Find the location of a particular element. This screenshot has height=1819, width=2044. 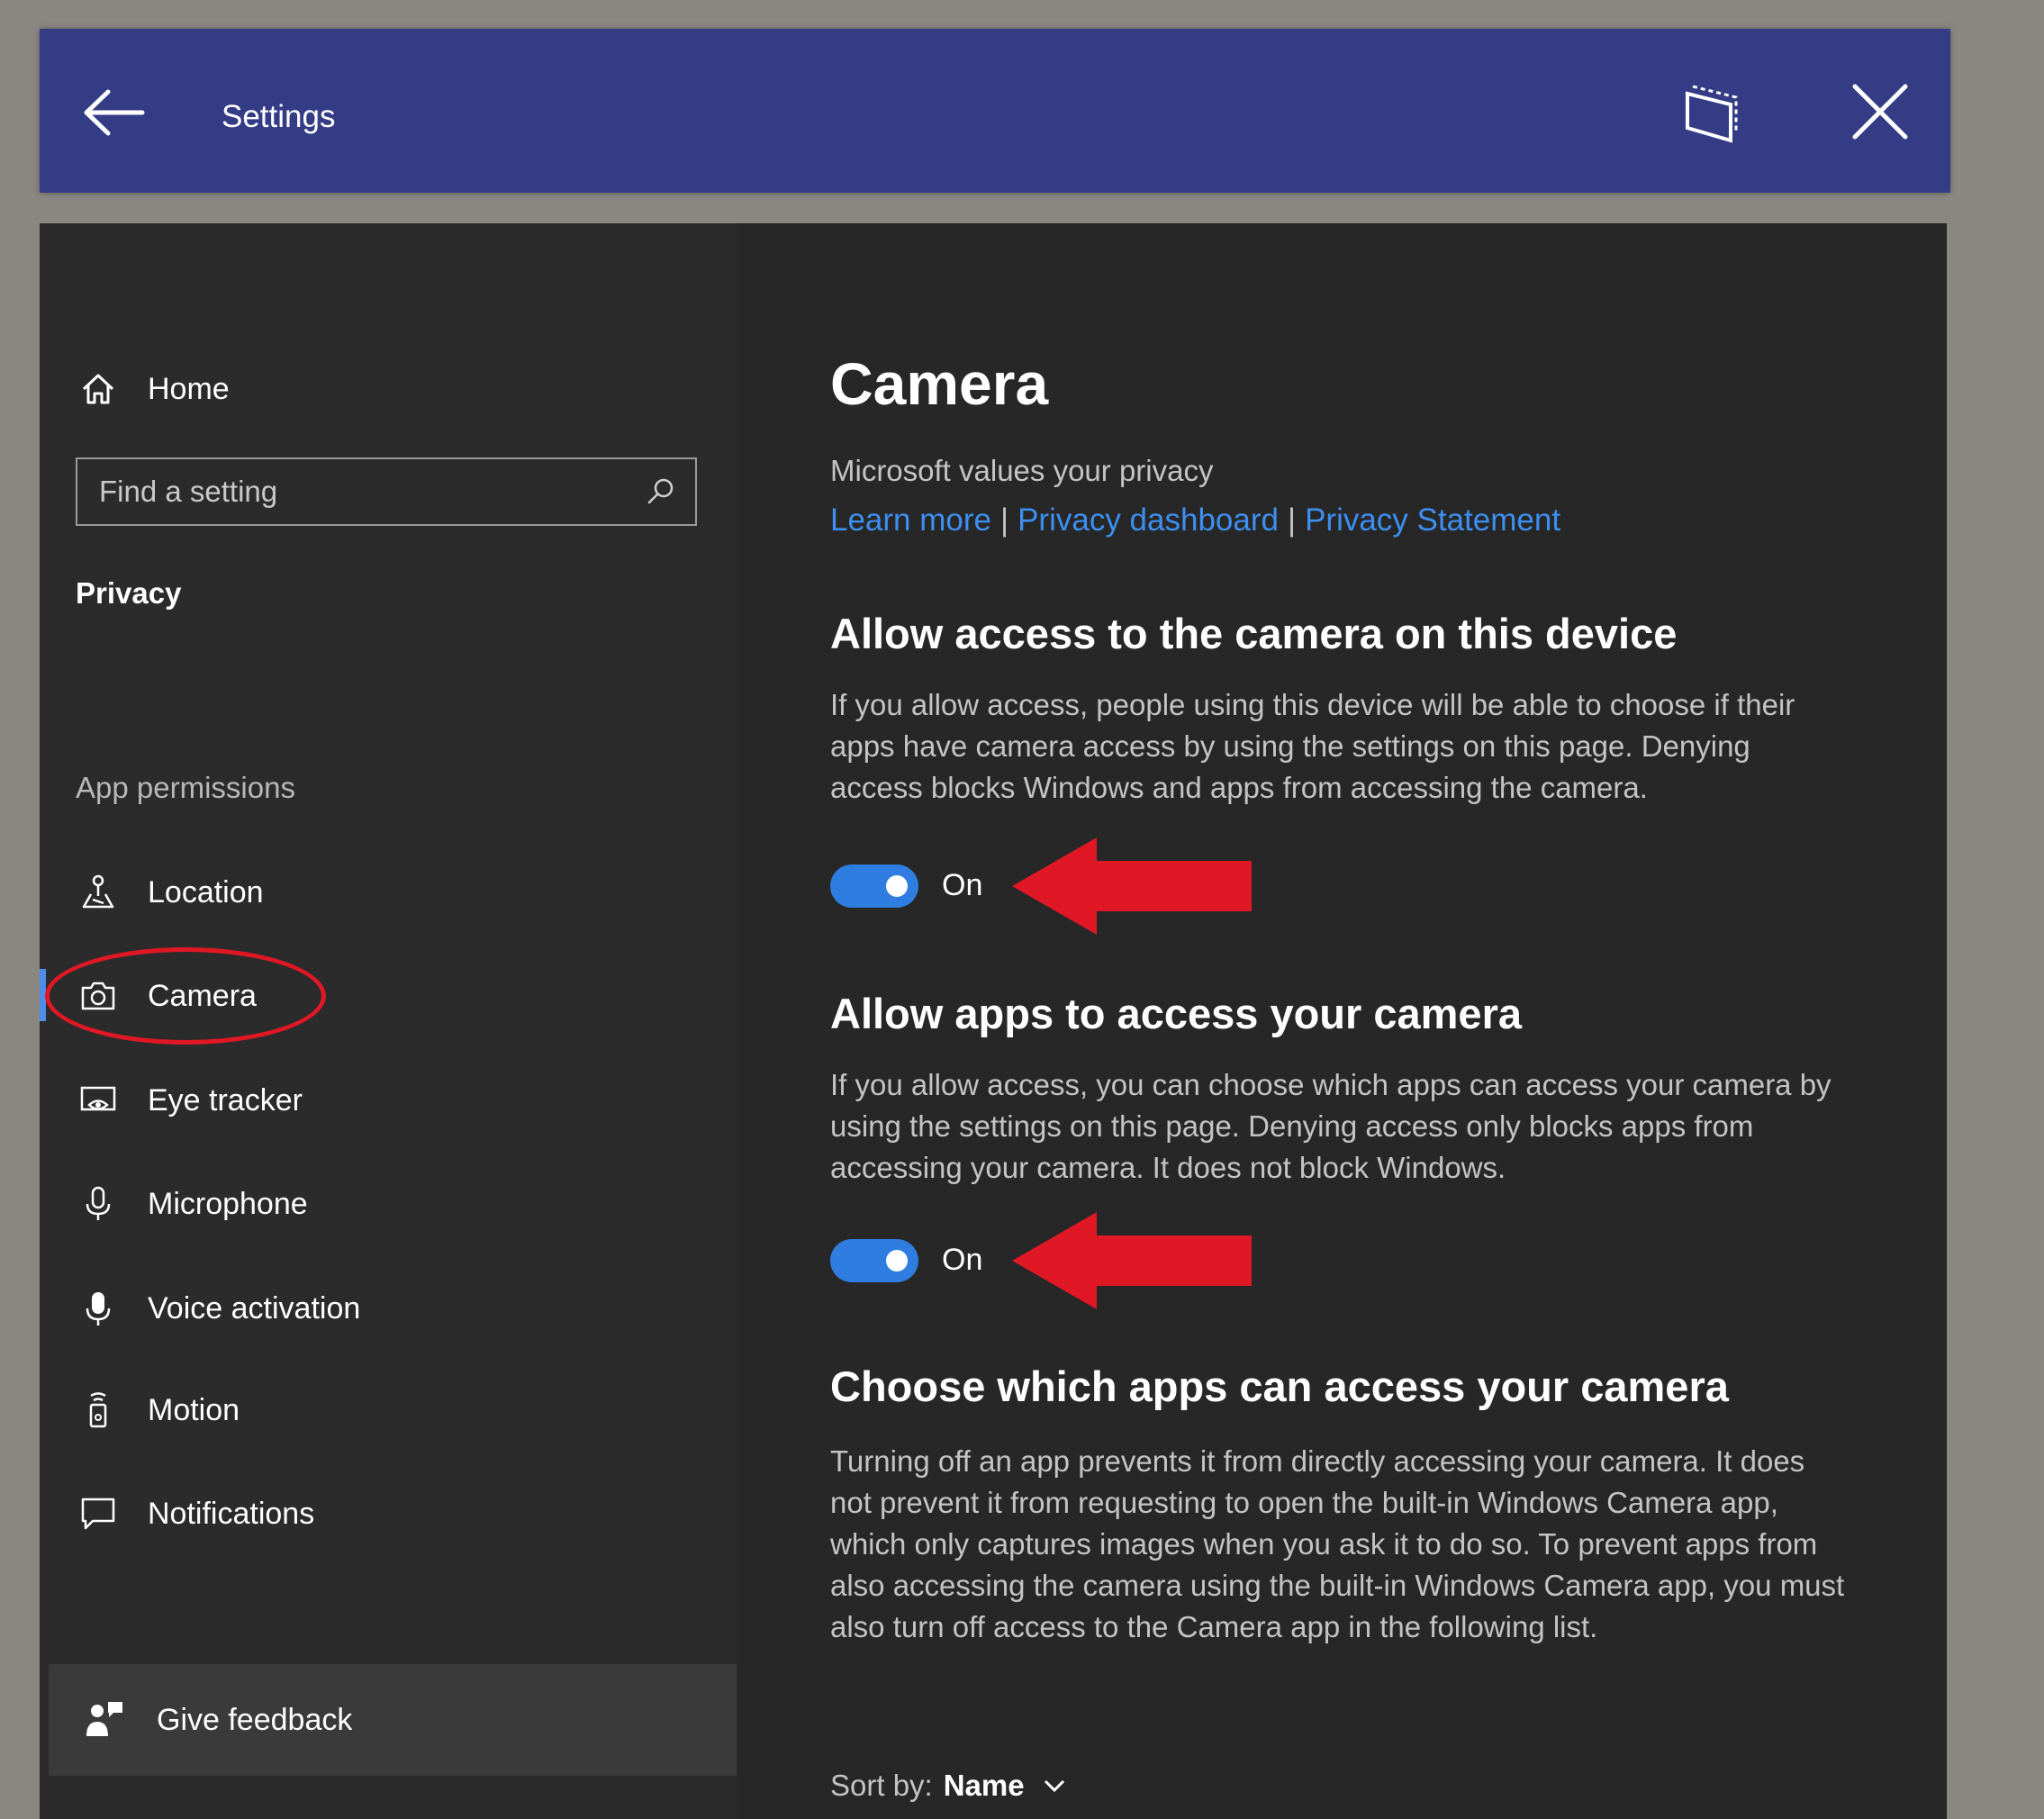

section-heading-app-access: Allow apps to access your camera is located at coordinates (1176, 1013).